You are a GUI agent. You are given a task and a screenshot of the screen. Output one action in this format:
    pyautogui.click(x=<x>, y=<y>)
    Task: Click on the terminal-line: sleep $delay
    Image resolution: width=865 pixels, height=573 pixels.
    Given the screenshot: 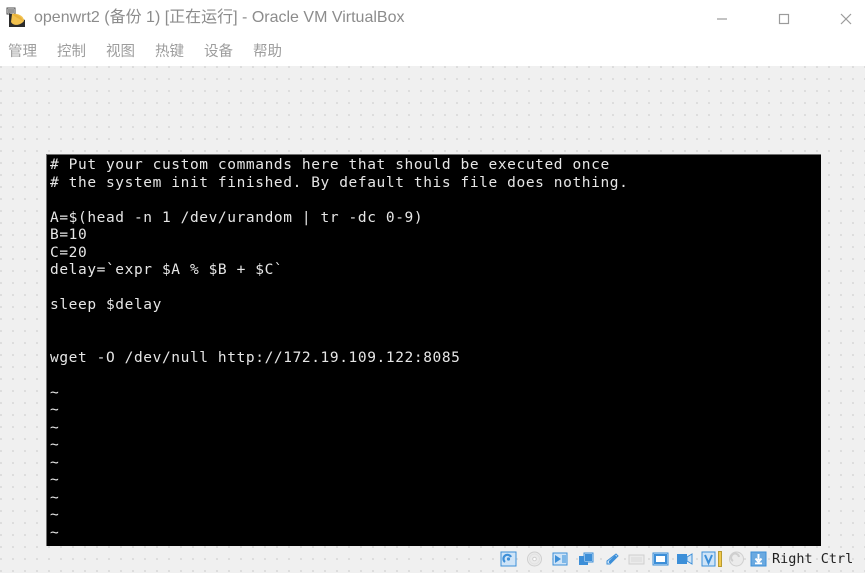 What is the action you would take?
    pyautogui.click(x=106, y=305)
    